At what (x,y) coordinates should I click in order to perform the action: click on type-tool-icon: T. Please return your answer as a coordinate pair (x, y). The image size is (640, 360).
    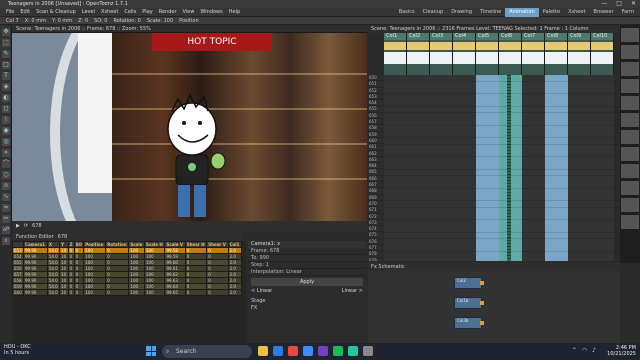
    Looking at the image, I should click on (6, 76).